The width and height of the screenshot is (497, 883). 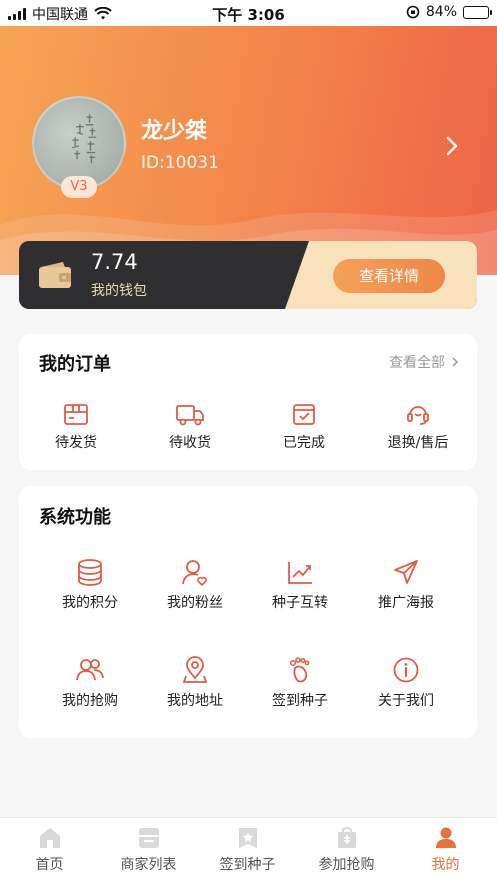 What do you see at coordinates (49, 838) in the screenshot?
I see `home-icon` at bounding box center [49, 838].